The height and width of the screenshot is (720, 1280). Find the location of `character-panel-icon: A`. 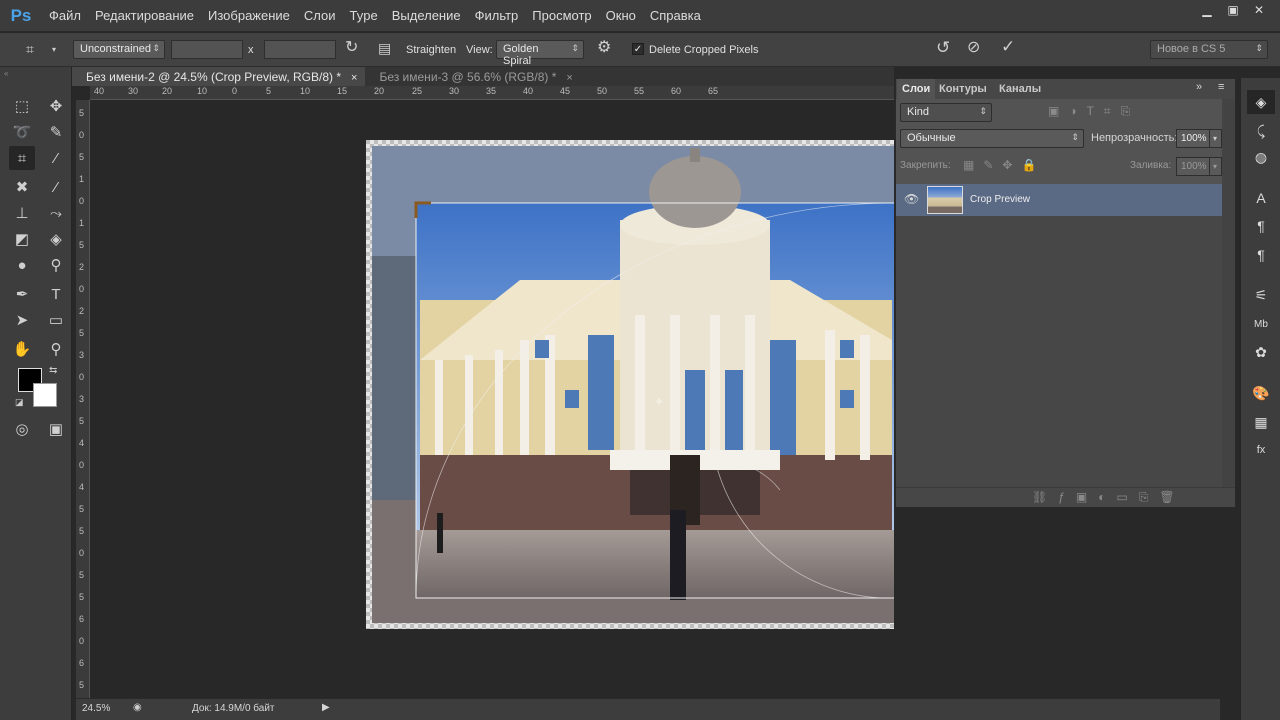

character-panel-icon: A is located at coordinates (1261, 198).